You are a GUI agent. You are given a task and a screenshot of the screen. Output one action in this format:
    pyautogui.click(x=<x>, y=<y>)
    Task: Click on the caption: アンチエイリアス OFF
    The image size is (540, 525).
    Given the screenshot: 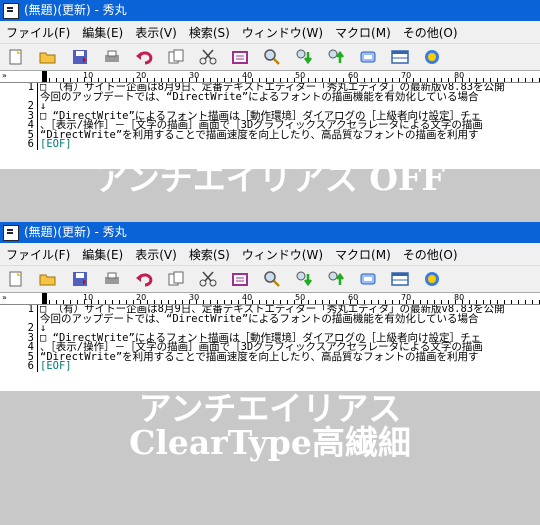 What is the action you would take?
    pyautogui.click(x=270, y=179)
    